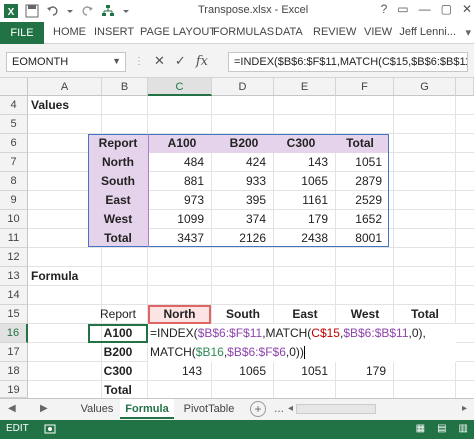 This screenshot has width=474, height=439. Describe the element at coordinates (40, 62) in the screenshot. I see `name-box-value: EOMONTH` at that location.